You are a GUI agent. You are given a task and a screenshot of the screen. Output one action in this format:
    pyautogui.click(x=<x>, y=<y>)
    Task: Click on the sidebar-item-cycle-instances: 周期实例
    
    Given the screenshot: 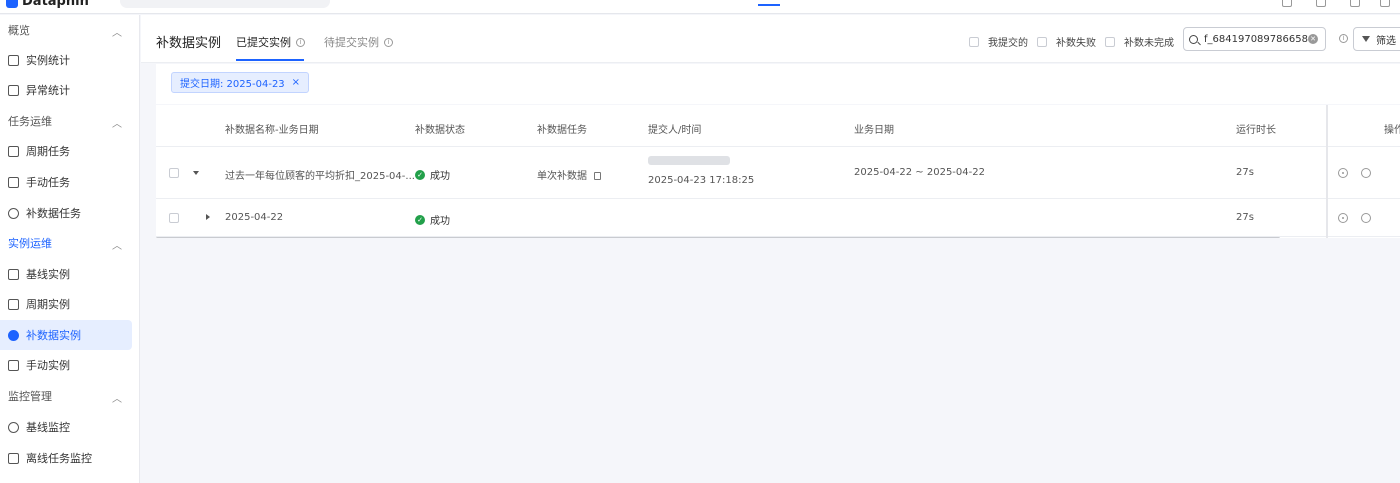 What is the action you would take?
    pyautogui.click(x=66, y=304)
    